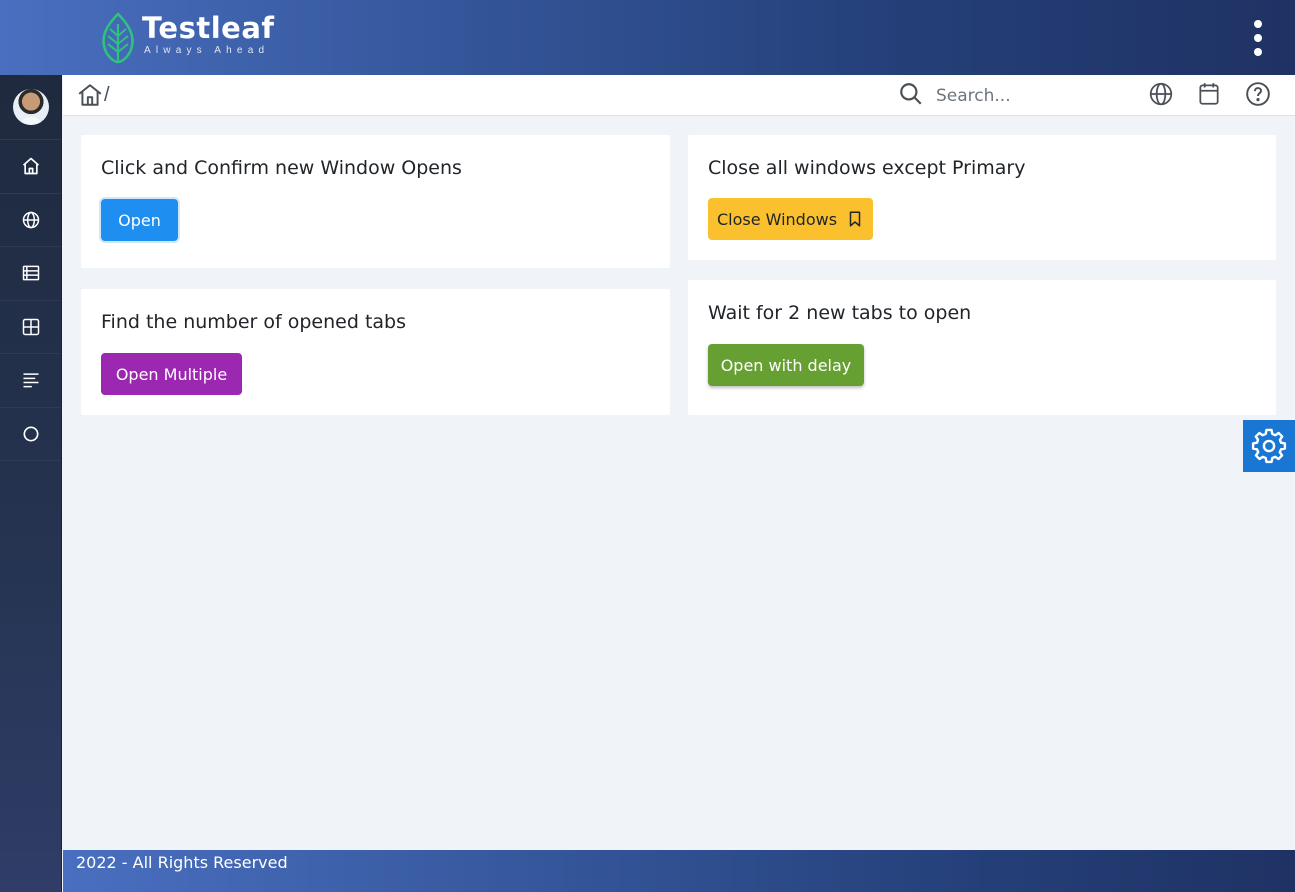 This screenshot has width=1295, height=892. What do you see at coordinates (647, 37) in the screenshot?
I see `top-header: Testleaf Always Ahead` at bounding box center [647, 37].